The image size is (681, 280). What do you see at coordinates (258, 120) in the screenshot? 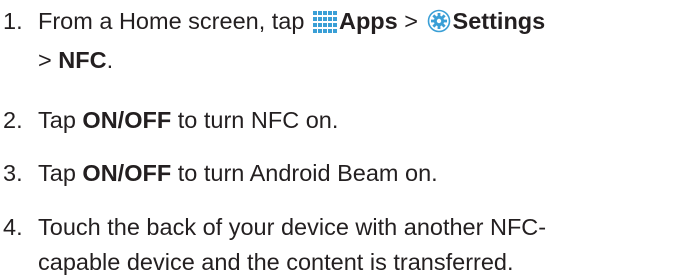
I see `step-text-rest: to turn NFC on.` at bounding box center [258, 120].